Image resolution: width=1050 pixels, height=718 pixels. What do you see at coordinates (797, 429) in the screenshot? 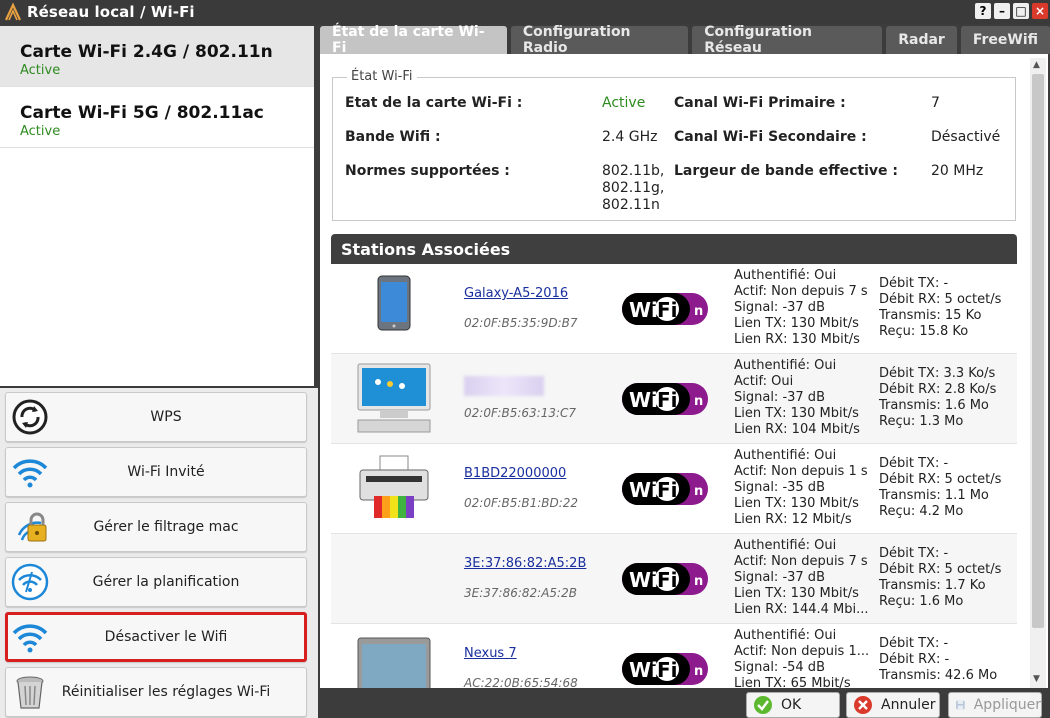
I see `station-info-line: Lien RX: 104 Mbit/s` at bounding box center [797, 429].